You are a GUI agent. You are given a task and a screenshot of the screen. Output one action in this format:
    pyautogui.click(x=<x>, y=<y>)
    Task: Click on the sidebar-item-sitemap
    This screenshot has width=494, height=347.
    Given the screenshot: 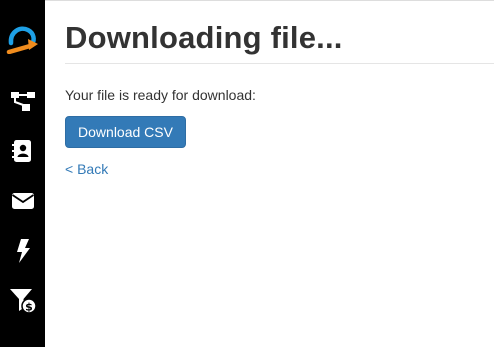 What is the action you would take?
    pyautogui.click(x=22, y=101)
    